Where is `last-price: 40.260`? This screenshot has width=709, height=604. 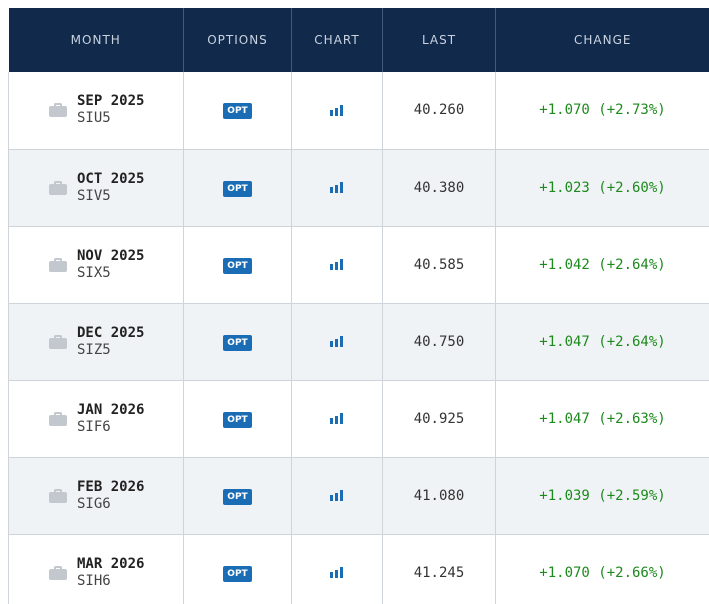
last-price: 40.260 is located at coordinates (439, 111).